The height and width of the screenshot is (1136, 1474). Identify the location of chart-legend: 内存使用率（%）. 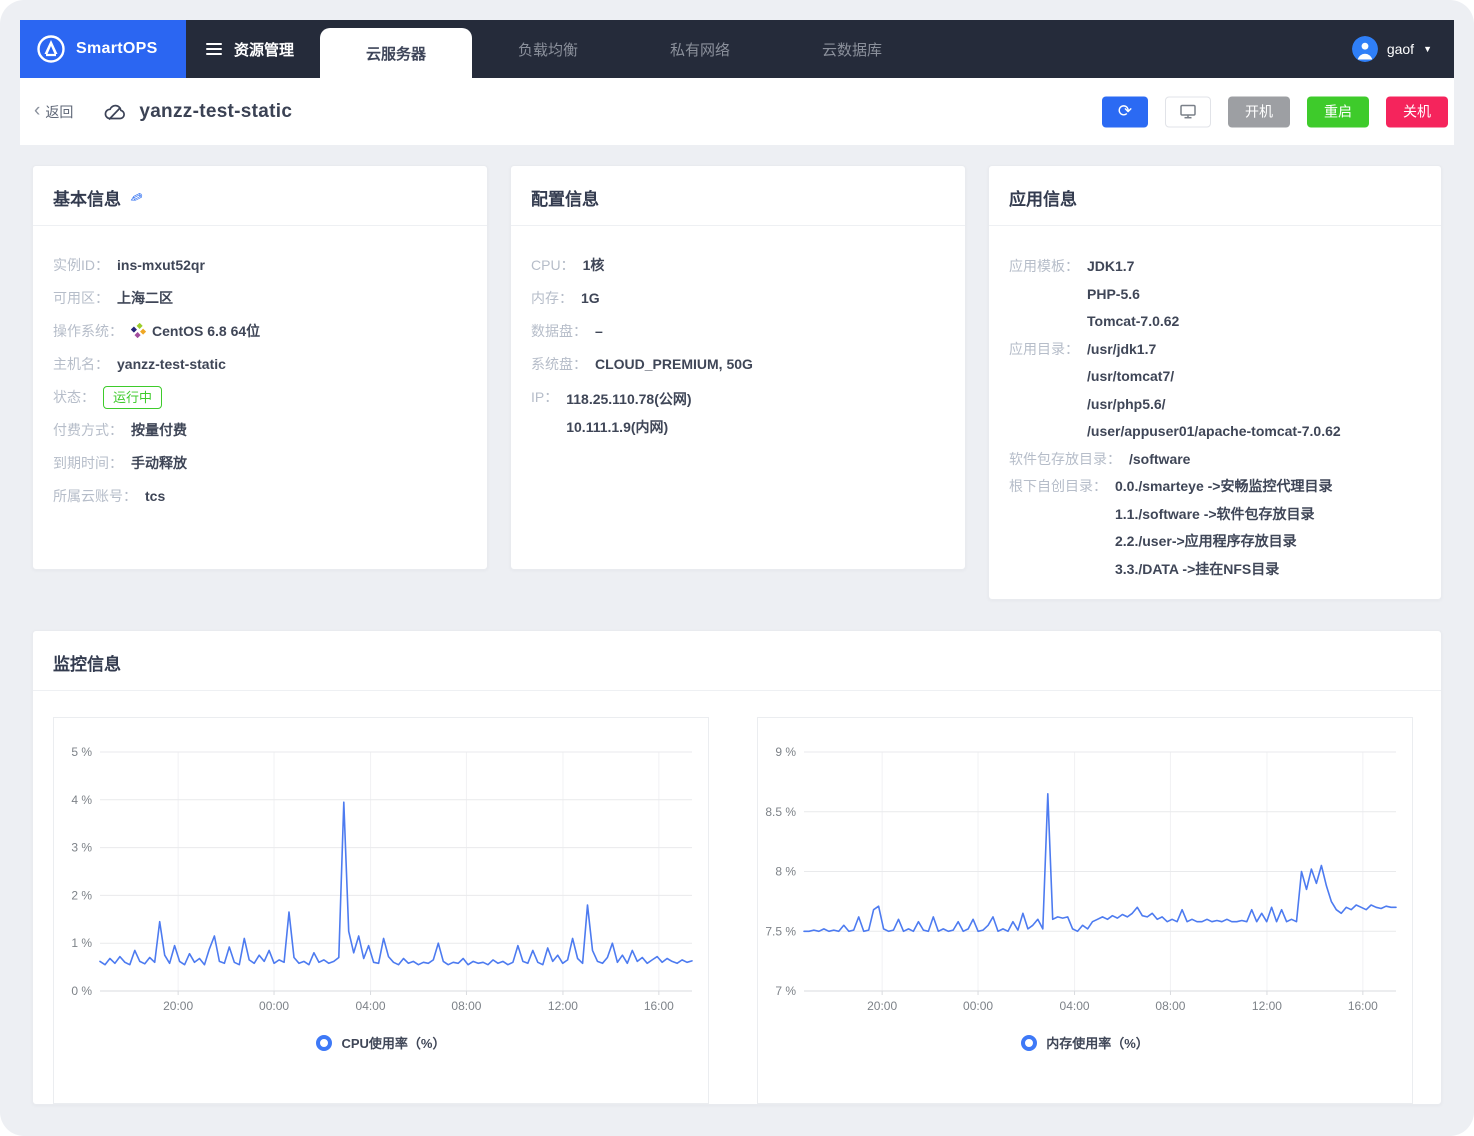
(1085, 1042).